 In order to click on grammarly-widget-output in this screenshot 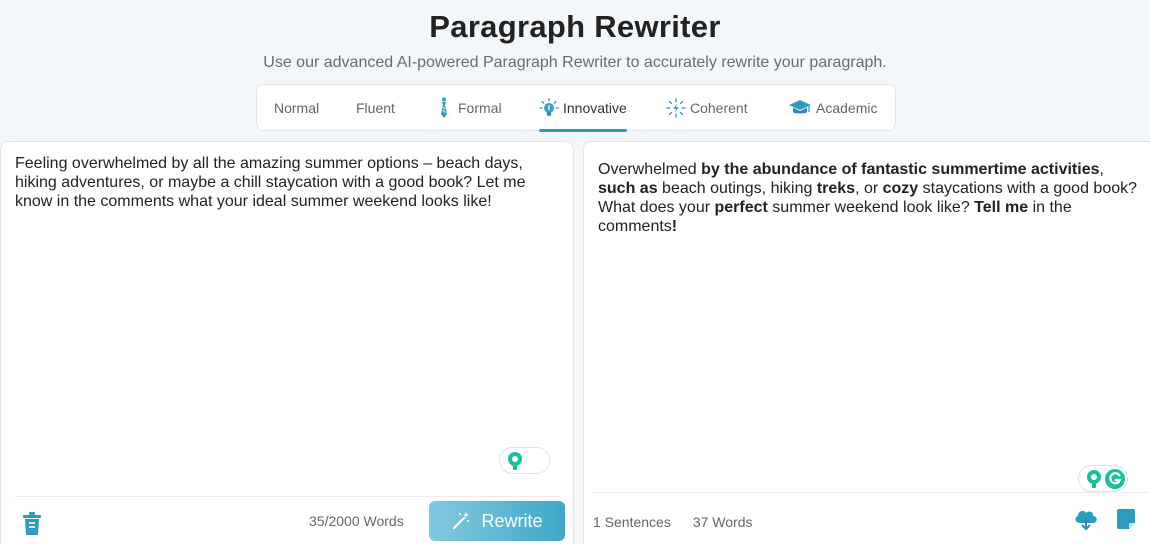, I will do `click(1103, 478)`.